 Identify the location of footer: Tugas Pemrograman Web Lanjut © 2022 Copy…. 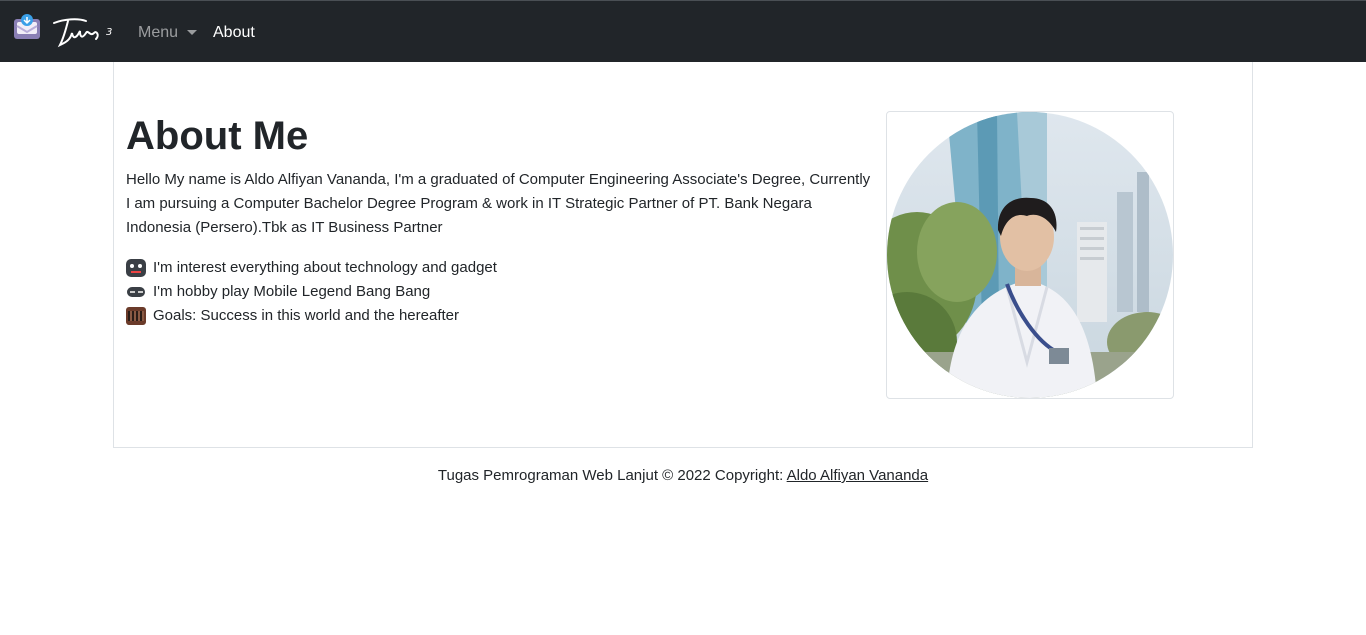
(683, 476).